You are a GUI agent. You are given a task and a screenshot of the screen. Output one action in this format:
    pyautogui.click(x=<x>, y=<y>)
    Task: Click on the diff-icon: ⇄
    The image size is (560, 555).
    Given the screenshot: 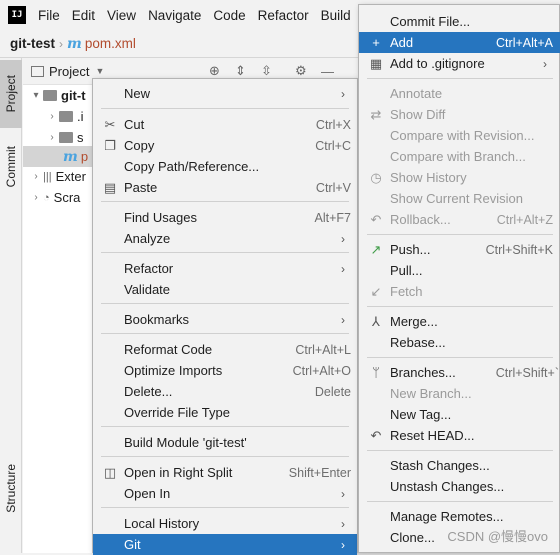 What is the action you would take?
    pyautogui.click(x=376, y=114)
    